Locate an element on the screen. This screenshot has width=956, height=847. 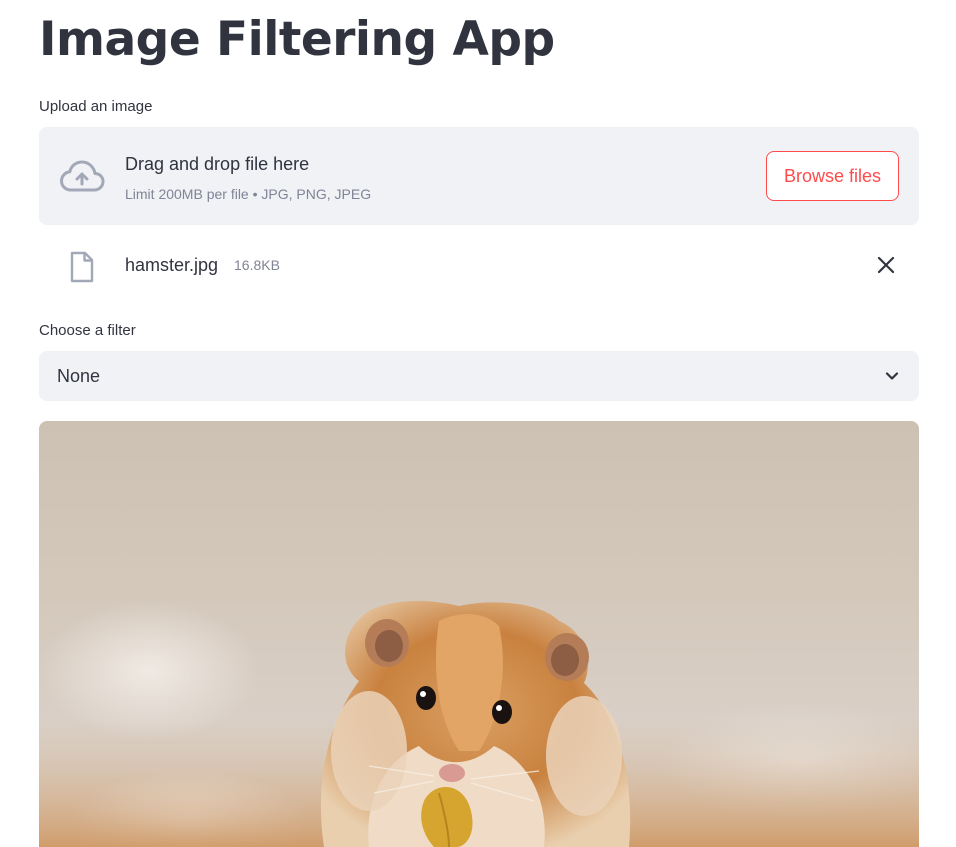
upload-label: Upload an image is located at coordinates (96, 106).